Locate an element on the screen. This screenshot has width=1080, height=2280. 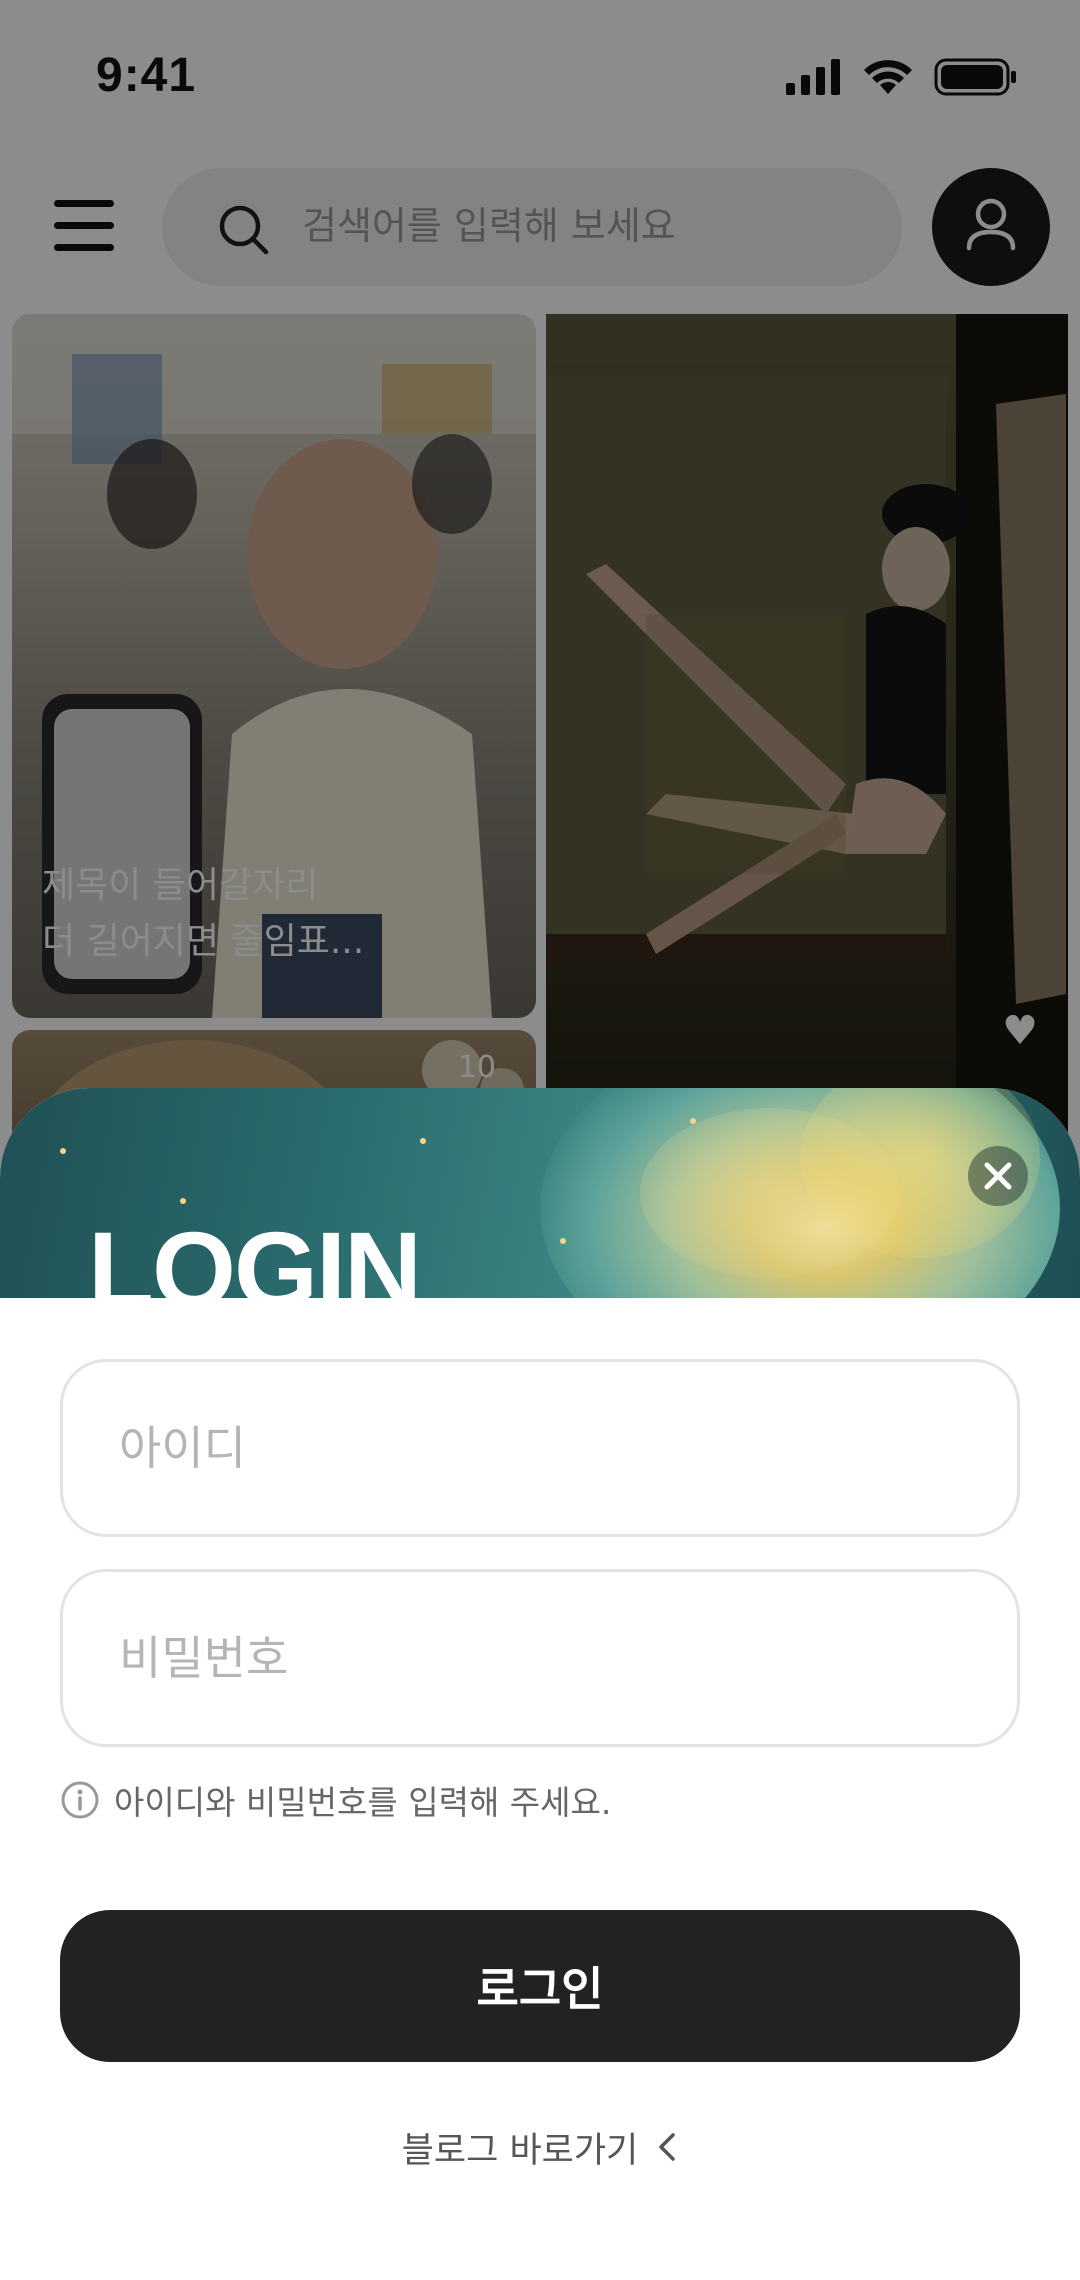
password-input is located at coordinates (539, 1658).